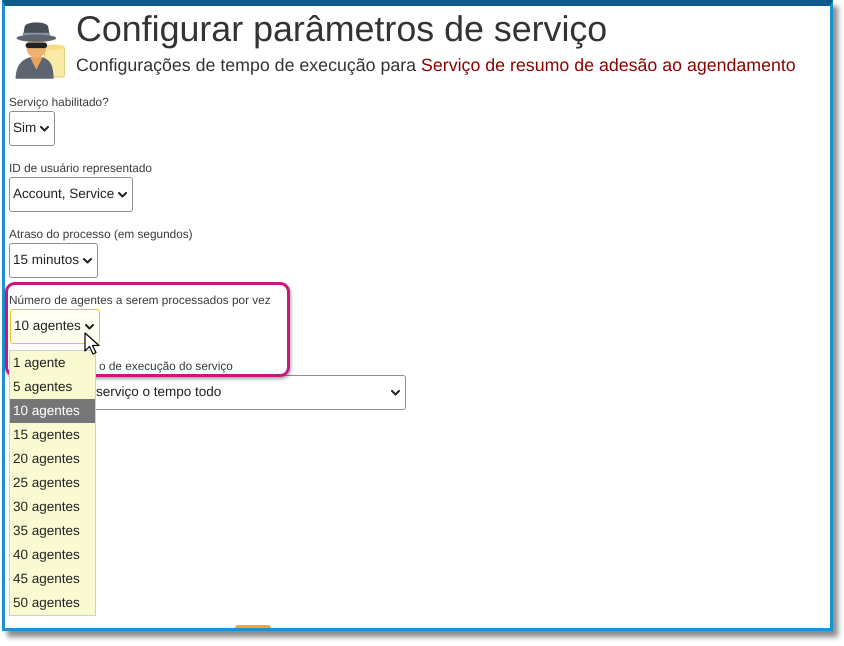 This screenshot has height=646, width=844. What do you see at coordinates (92, 344) in the screenshot?
I see `mouse-pointer-icon` at bounding box center [92, 344].